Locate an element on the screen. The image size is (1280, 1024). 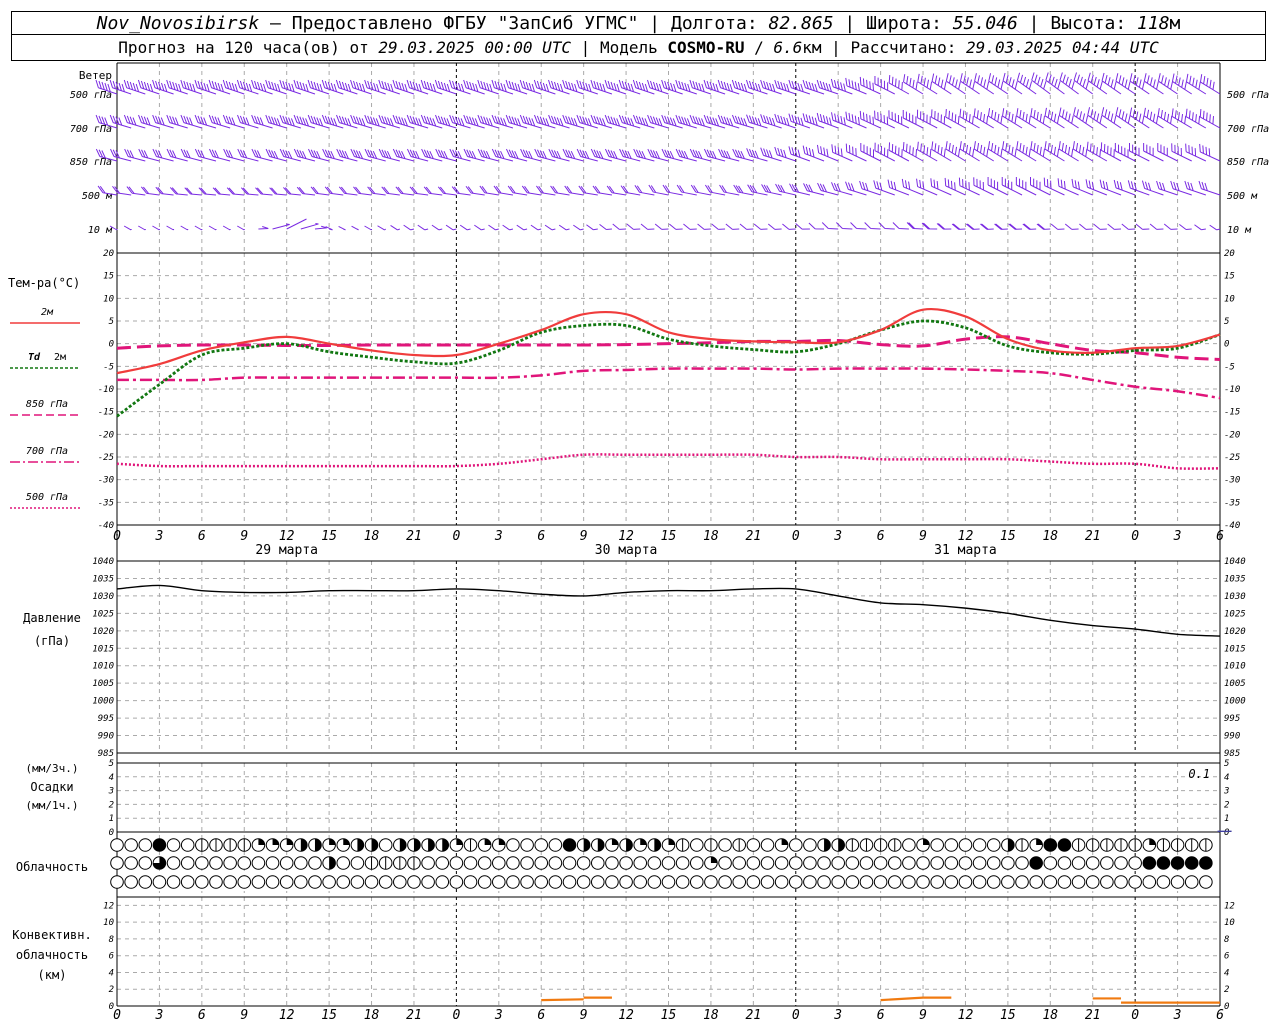
temp-tick-left: -5 is located at coordinates (108, 367).